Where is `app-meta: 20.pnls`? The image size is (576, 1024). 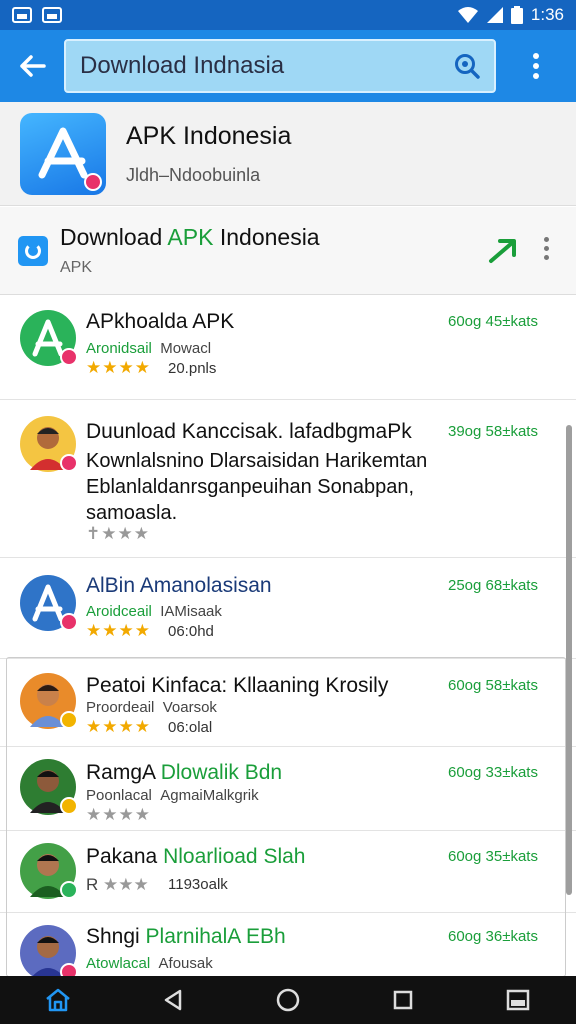
app-meta: 20.pnls is located at coordinates (192, 368).